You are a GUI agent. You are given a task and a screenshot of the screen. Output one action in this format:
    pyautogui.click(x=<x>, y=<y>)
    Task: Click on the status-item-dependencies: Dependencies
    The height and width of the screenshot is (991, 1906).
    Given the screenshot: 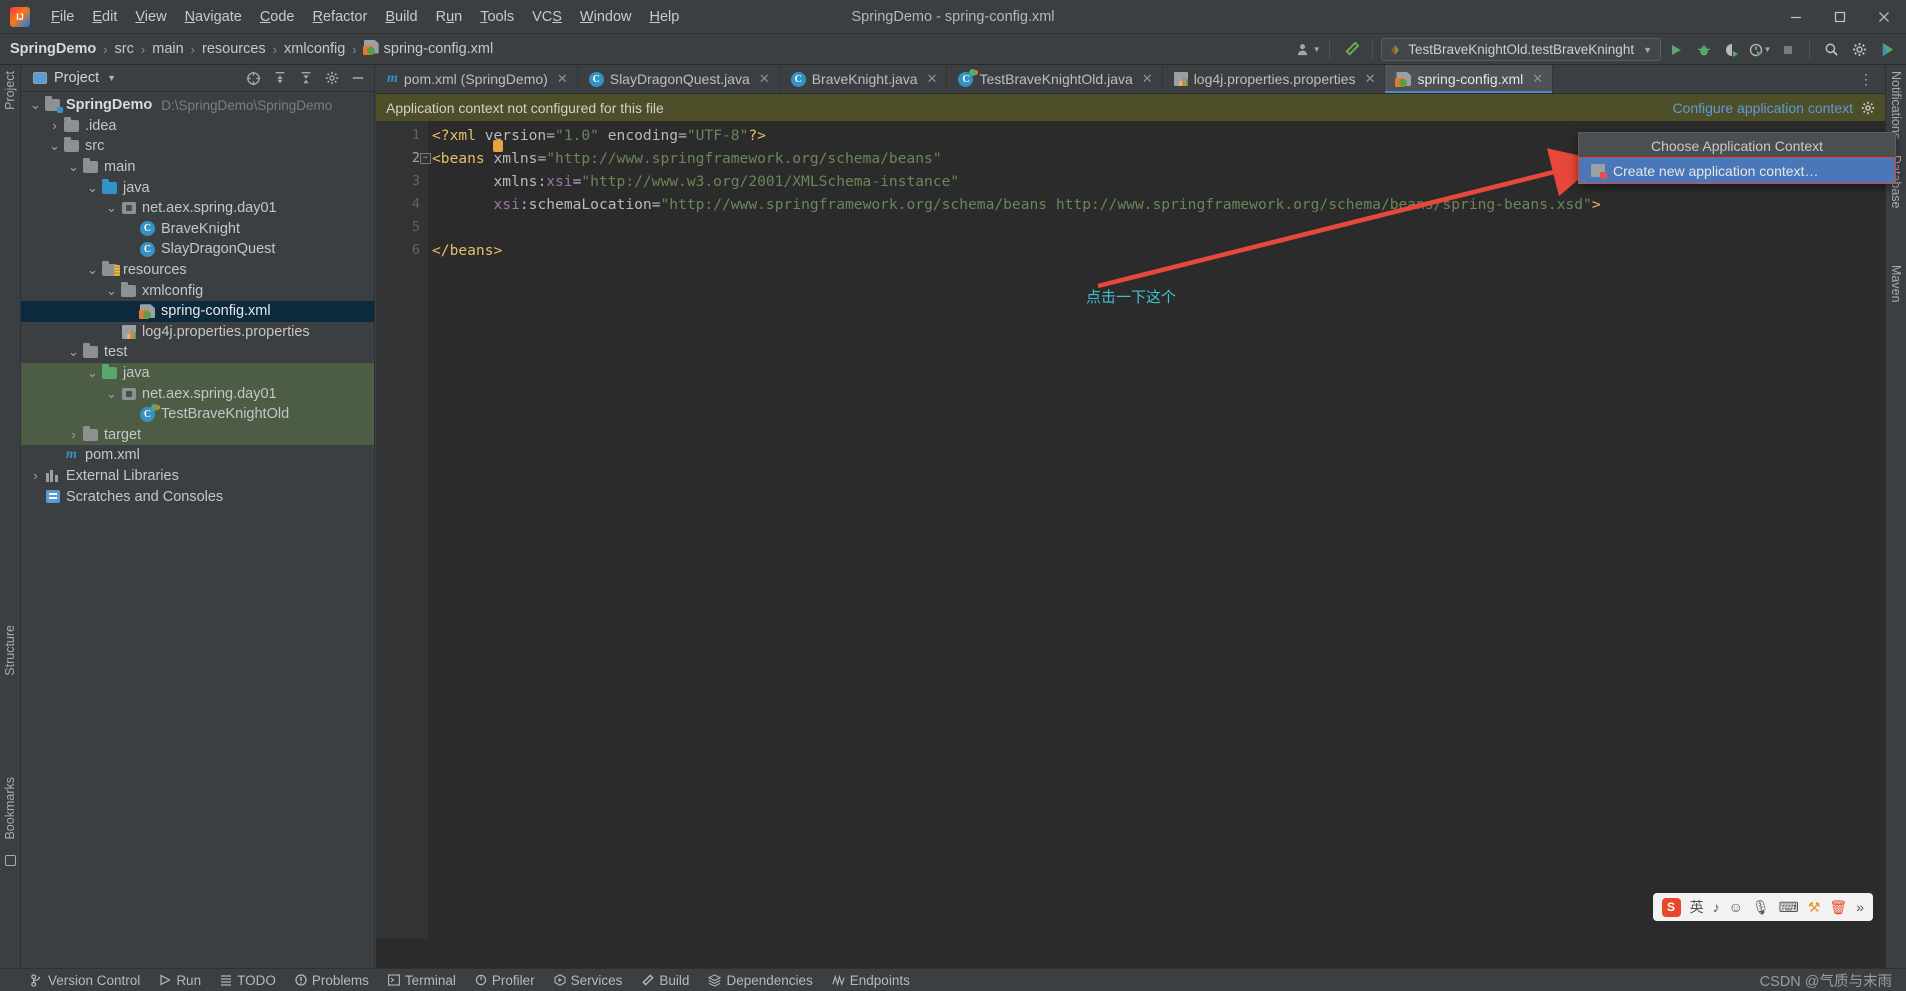 What is the action you would take?
    pyautogui.click(x=760, y=980)
    